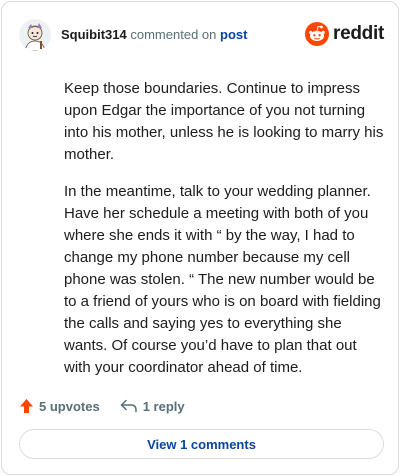  Describe the element at coordinates (163, 406) in the screenshot. I see `reply-count: 1 reply` at that location.